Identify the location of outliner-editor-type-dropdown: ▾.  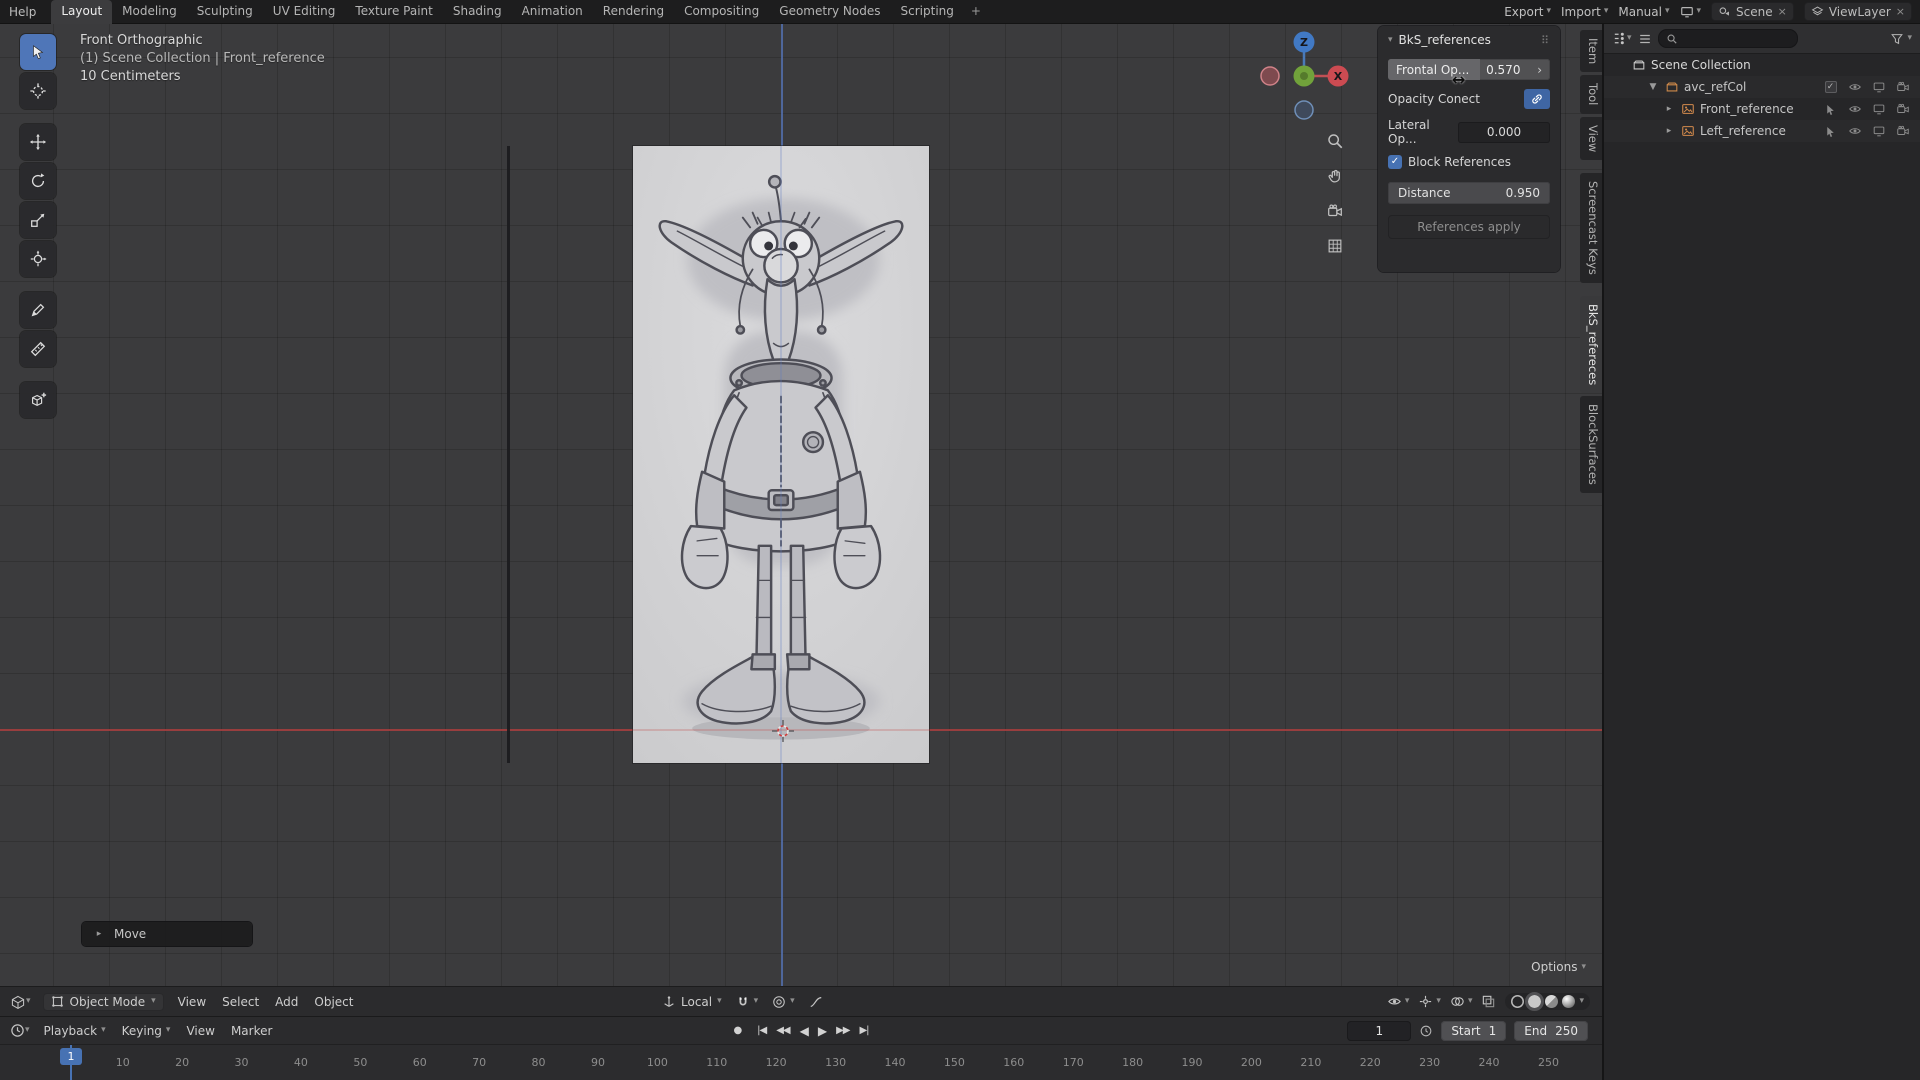
(1622, 38).